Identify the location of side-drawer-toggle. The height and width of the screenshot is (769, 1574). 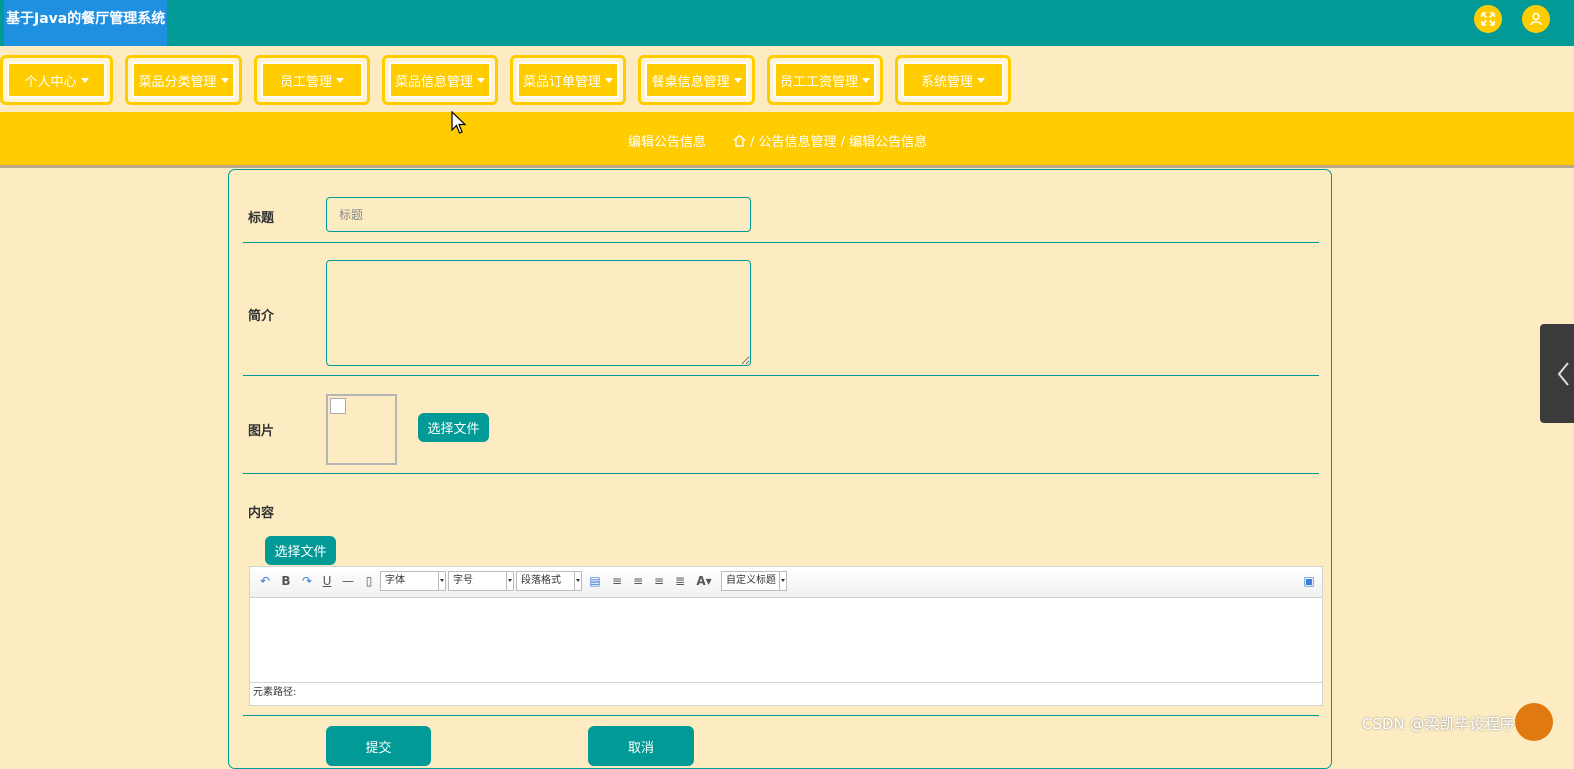
(1557, 373).